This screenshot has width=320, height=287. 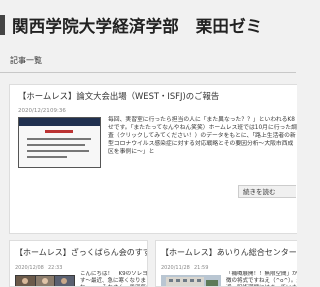 What do you see at coordinates (55, 268) in the screenshot?
I see `post-time: 22:33` at bounding box center [55, 268].